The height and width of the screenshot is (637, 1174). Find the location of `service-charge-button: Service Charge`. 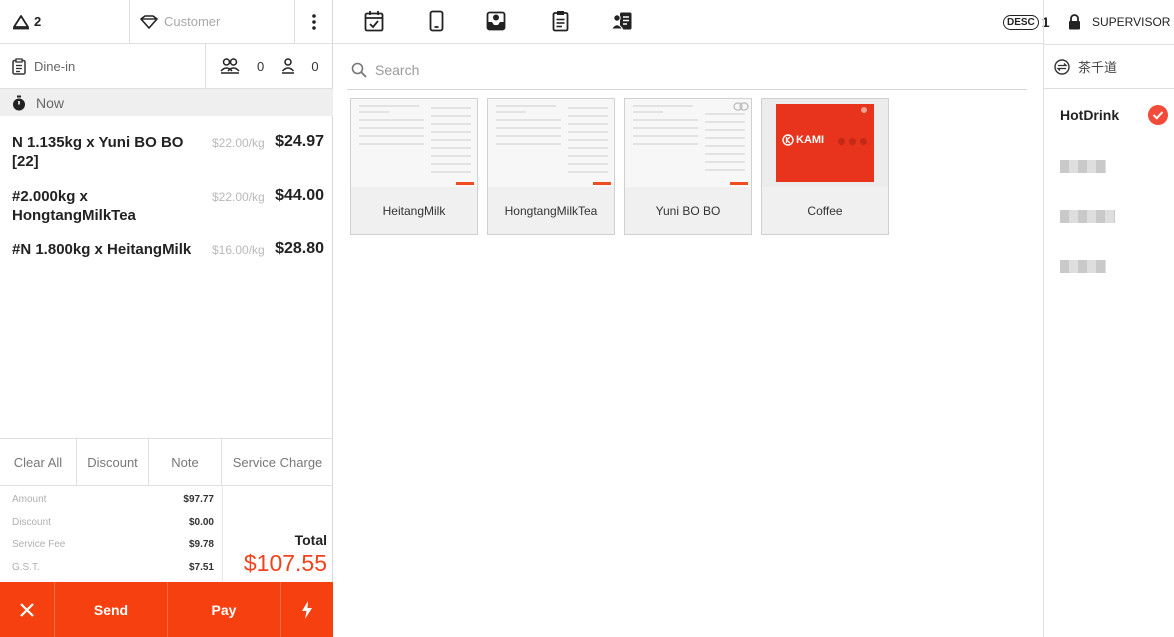

service-charge-button: Service Charge is located at coordinates (277, 462).